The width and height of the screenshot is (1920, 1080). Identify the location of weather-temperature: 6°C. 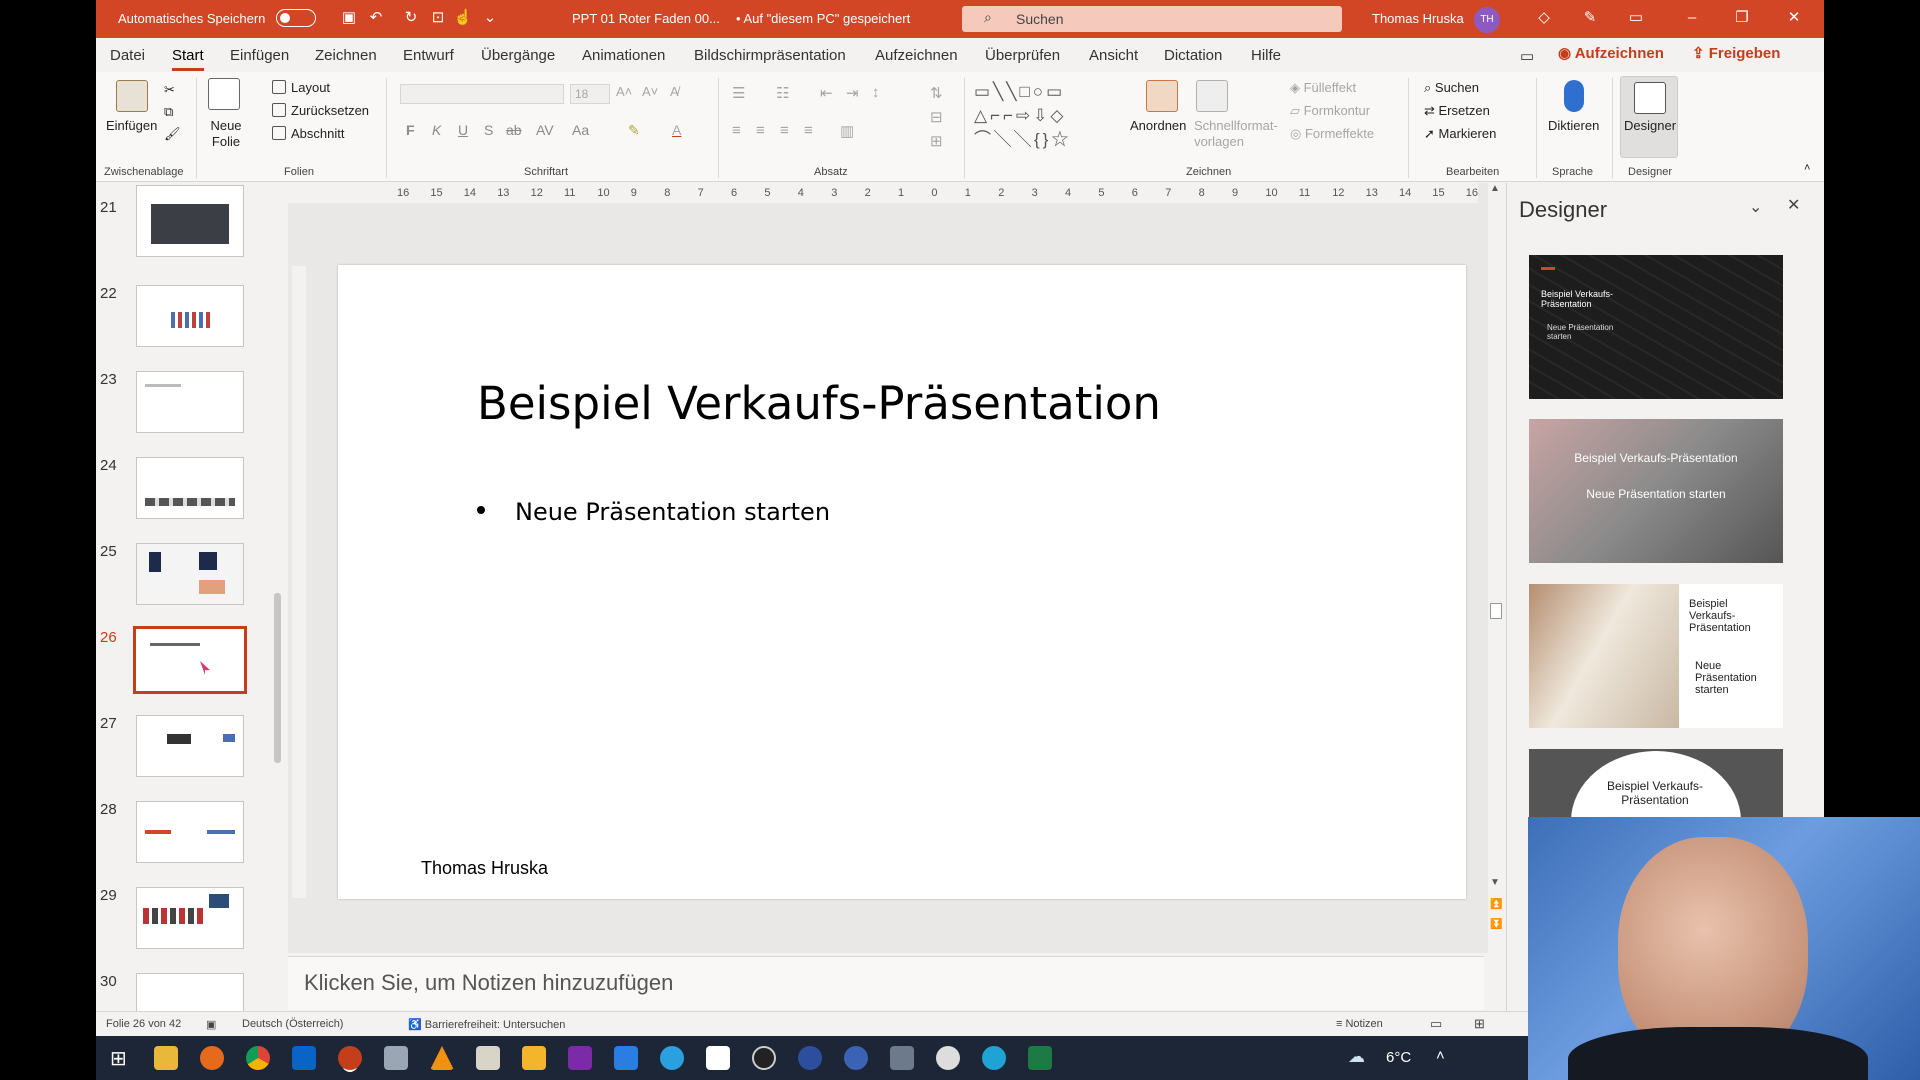
(1398, 1057).